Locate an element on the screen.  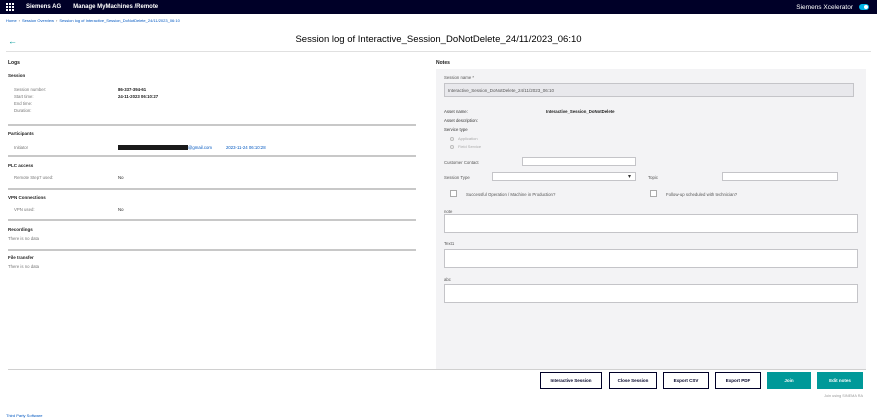
third-party-link: Third Party Software is located at coordinates (24, 415).